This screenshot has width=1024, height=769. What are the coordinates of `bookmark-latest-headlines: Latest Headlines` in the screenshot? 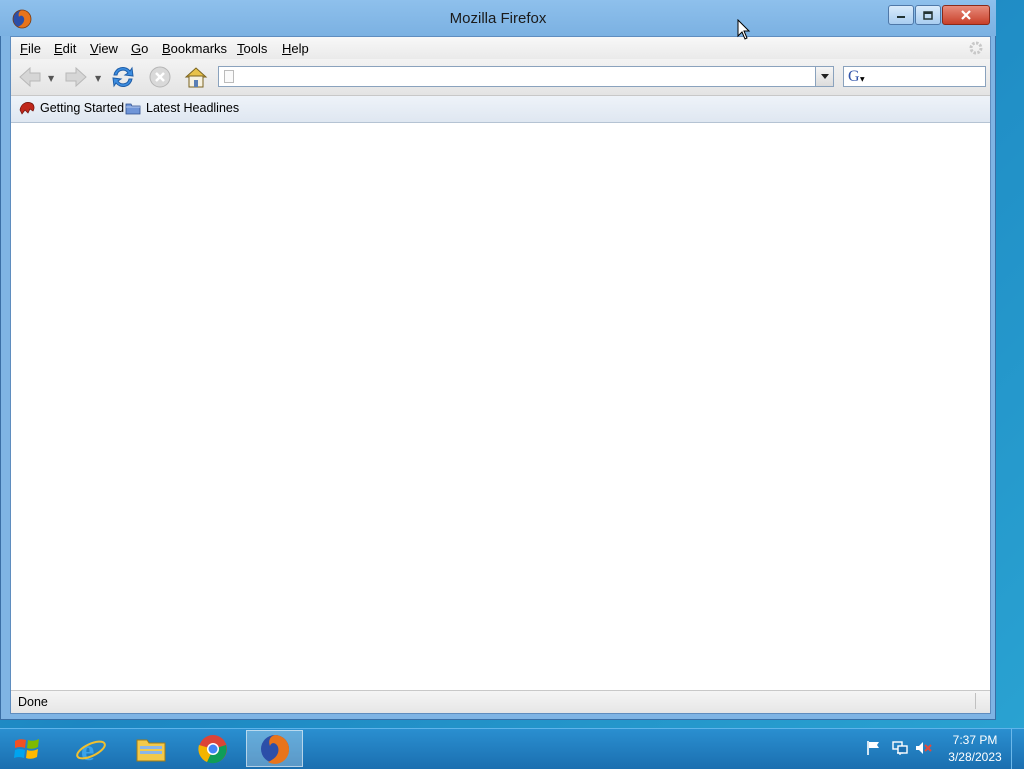 It's located at (182, 108).